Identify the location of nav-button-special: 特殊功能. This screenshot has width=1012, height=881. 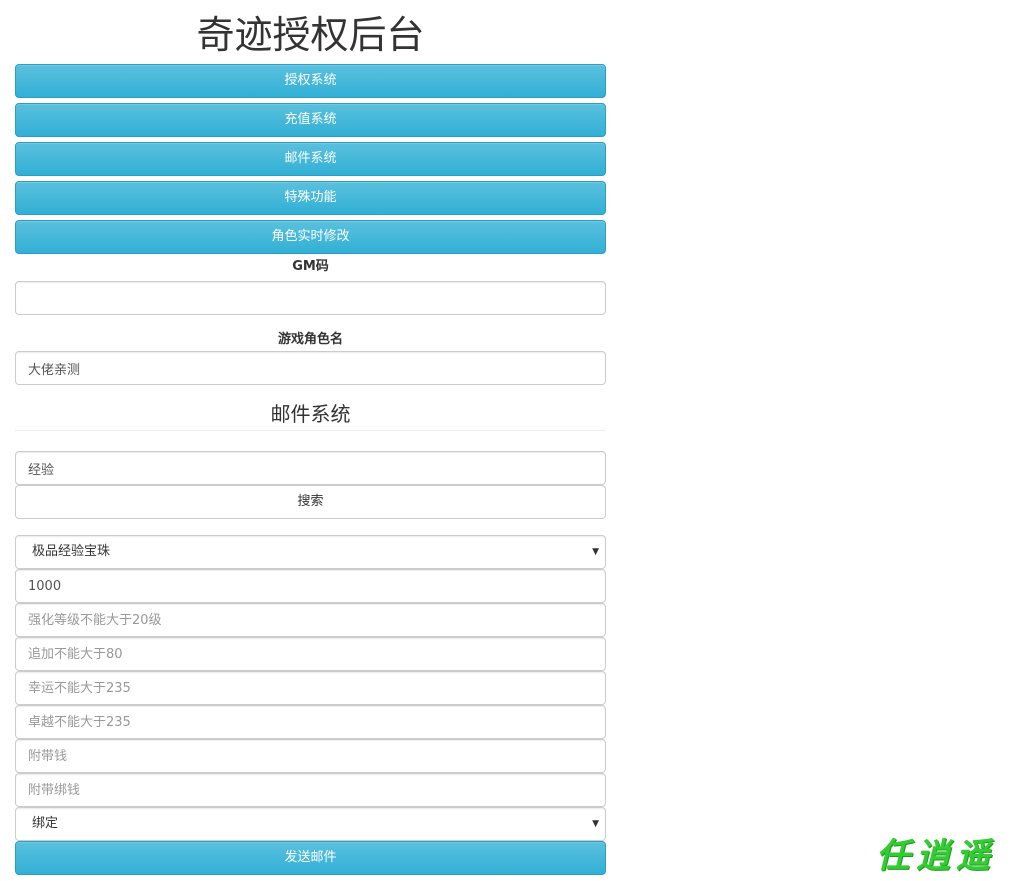
(310, 198).